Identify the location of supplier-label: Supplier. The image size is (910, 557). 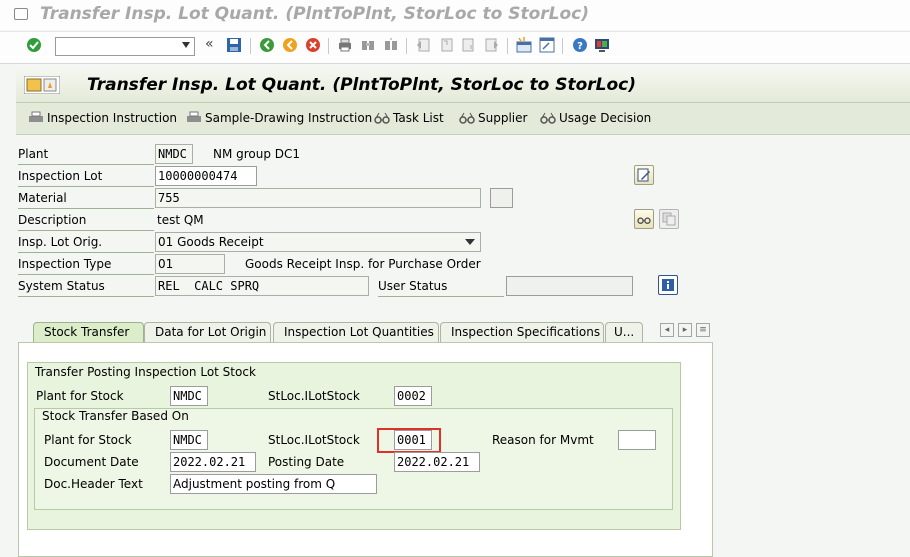
(503, 118).